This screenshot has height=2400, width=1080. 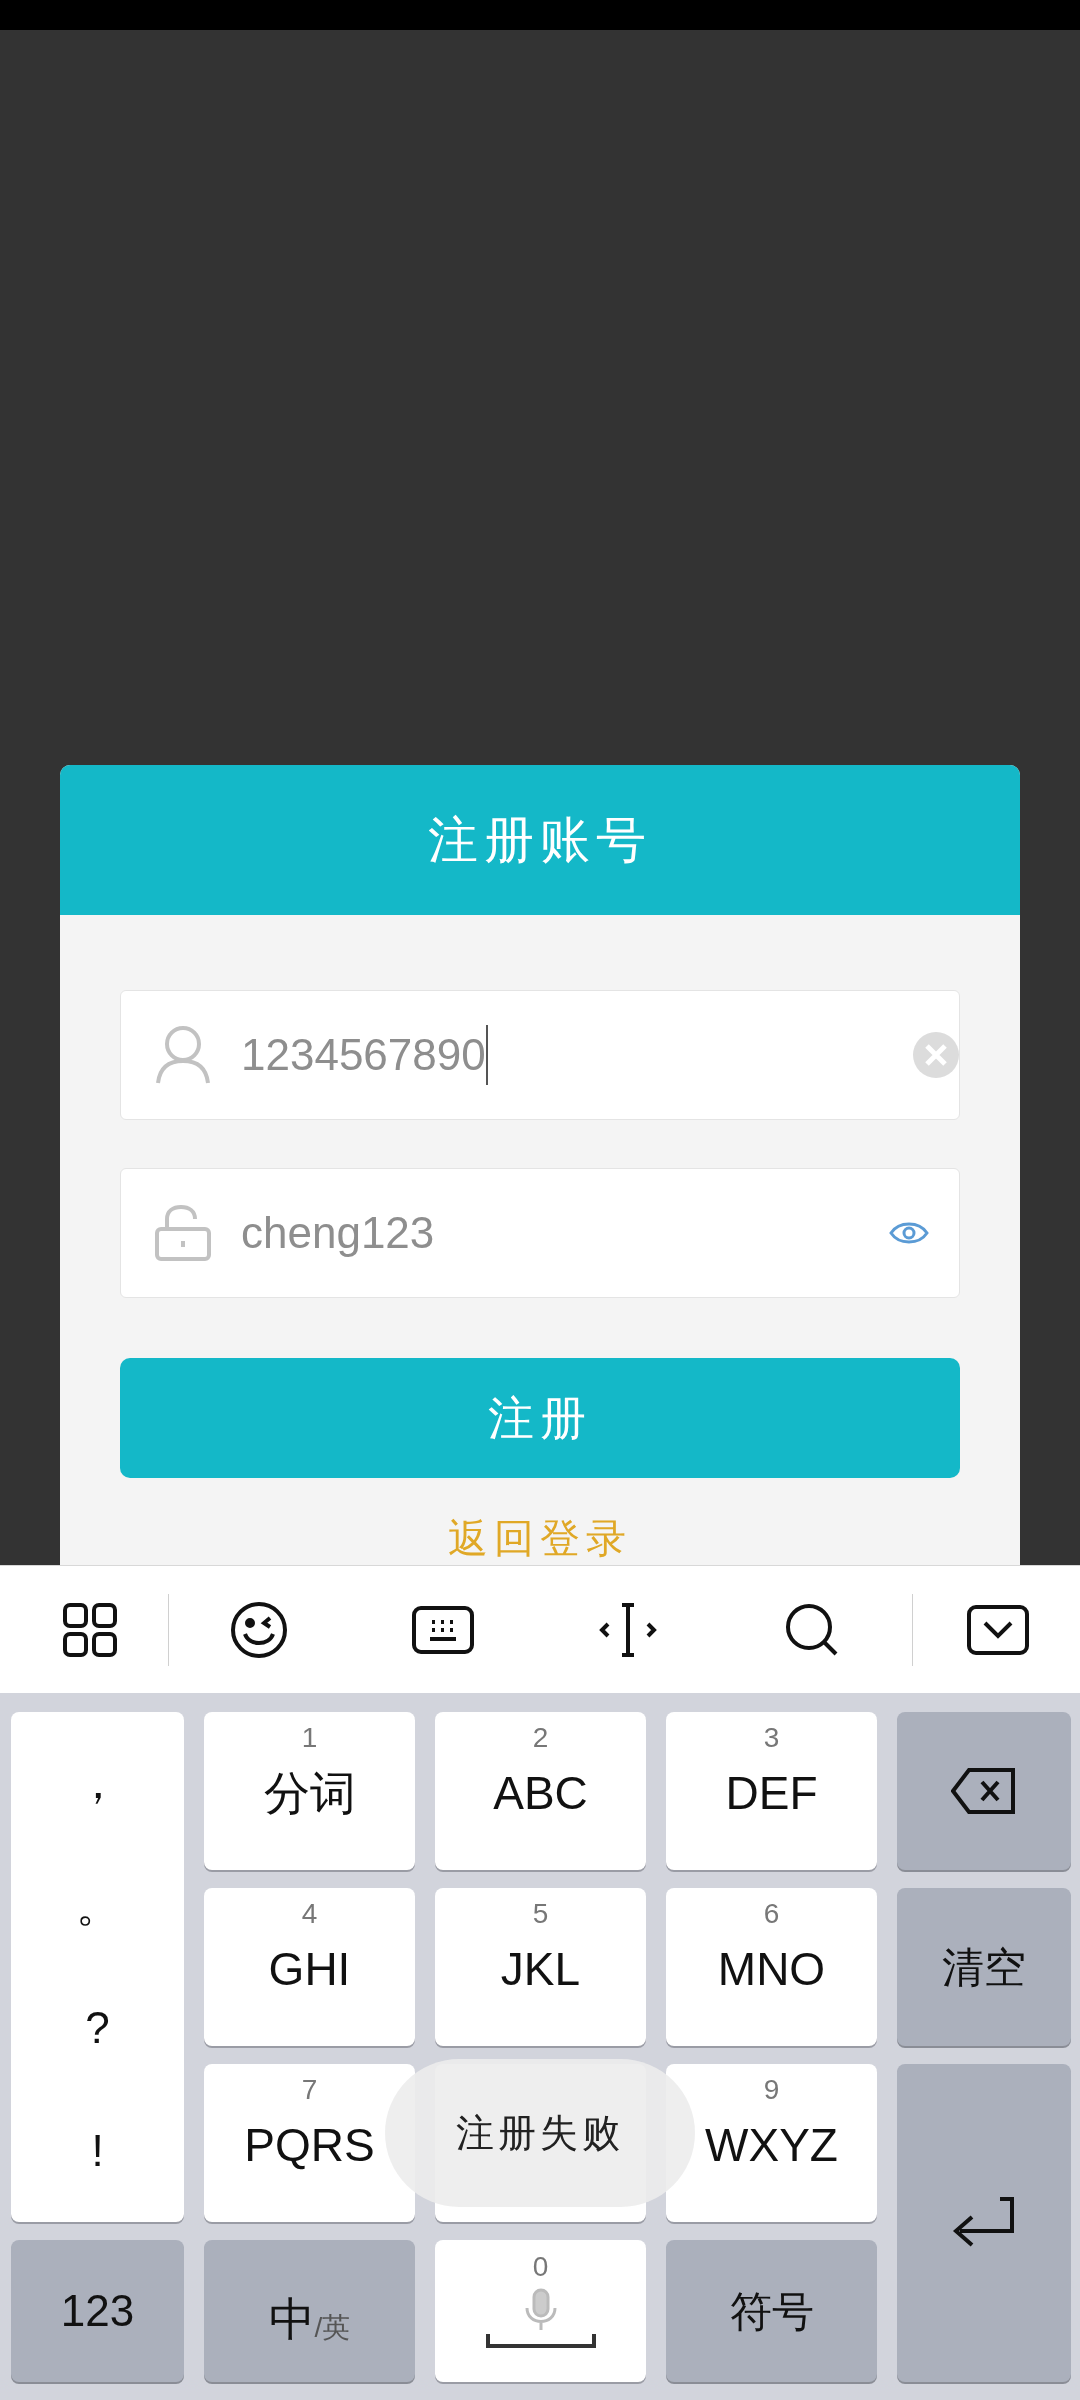 I want to click on failure-toast: 注册失败, so click(x=540, y=2133).